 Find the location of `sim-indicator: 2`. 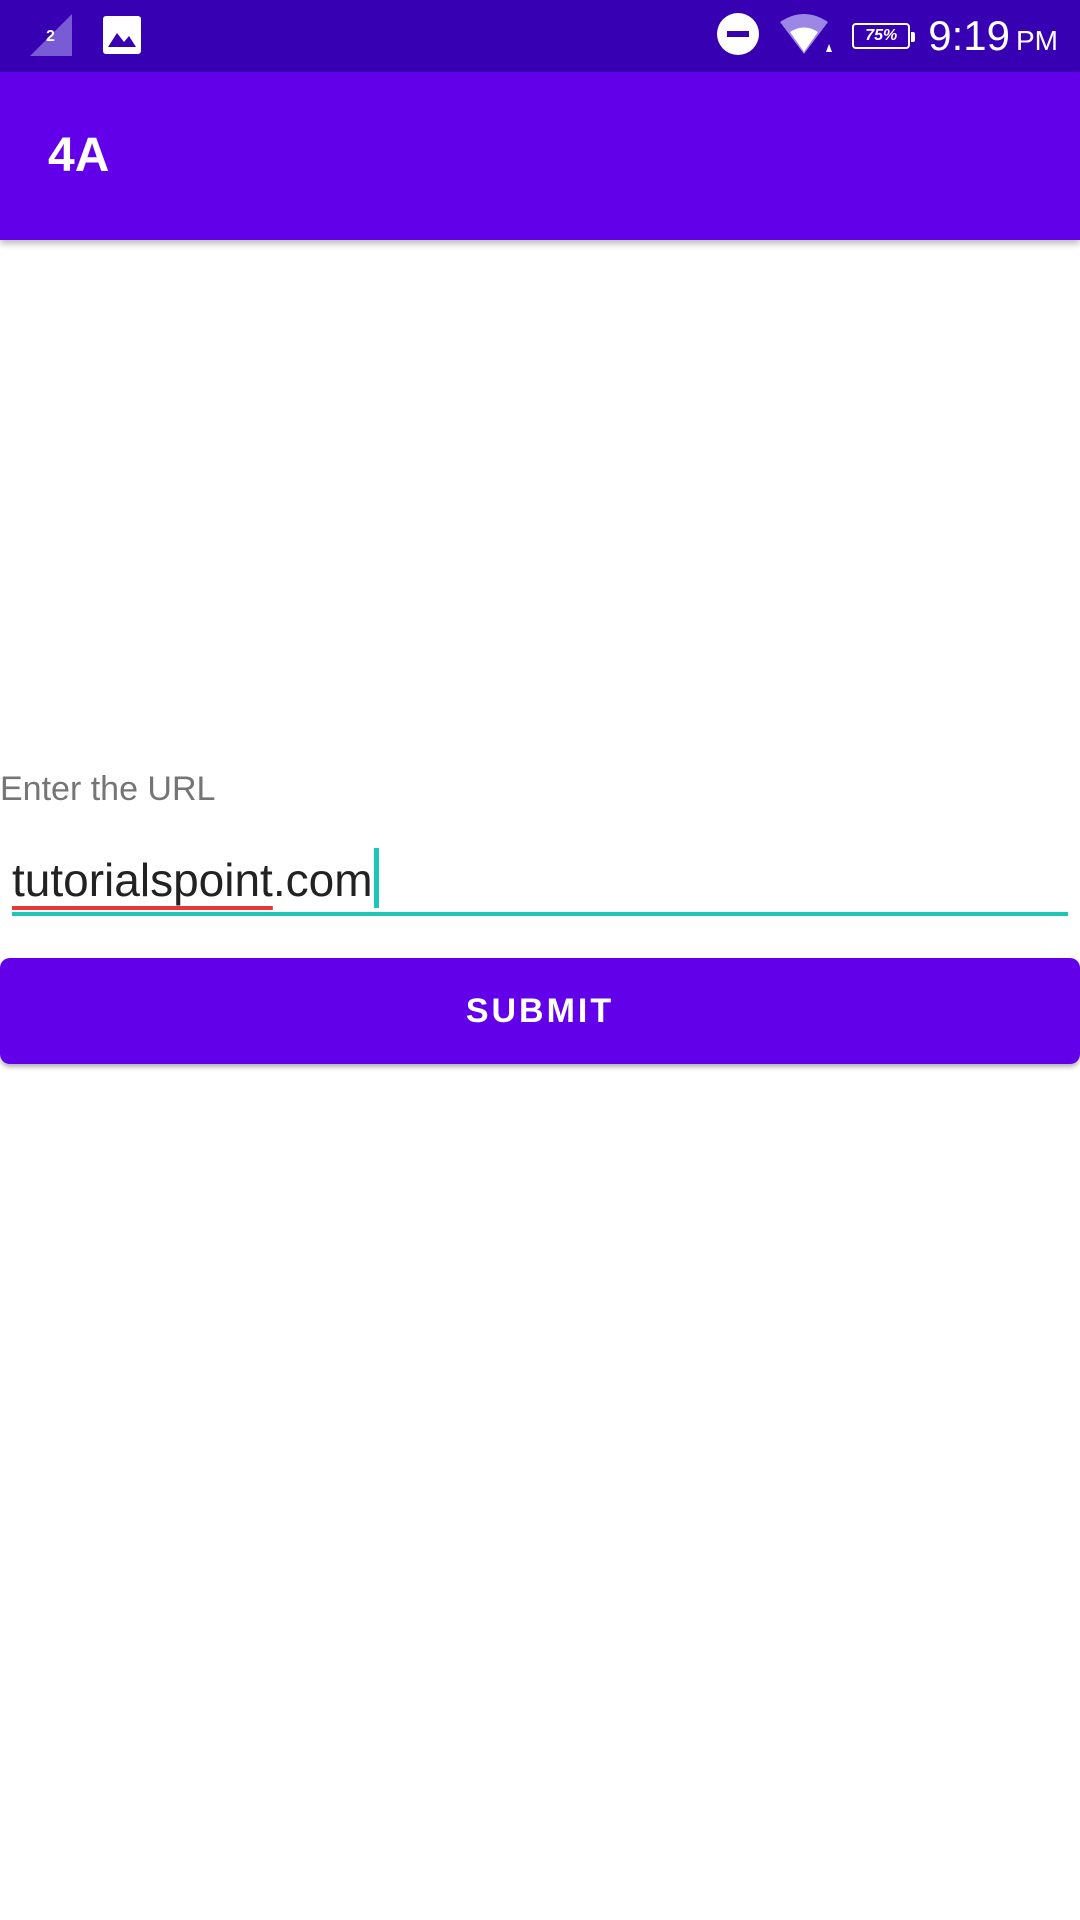

sim-indicator: 2 is located at coordinates (50, 36).